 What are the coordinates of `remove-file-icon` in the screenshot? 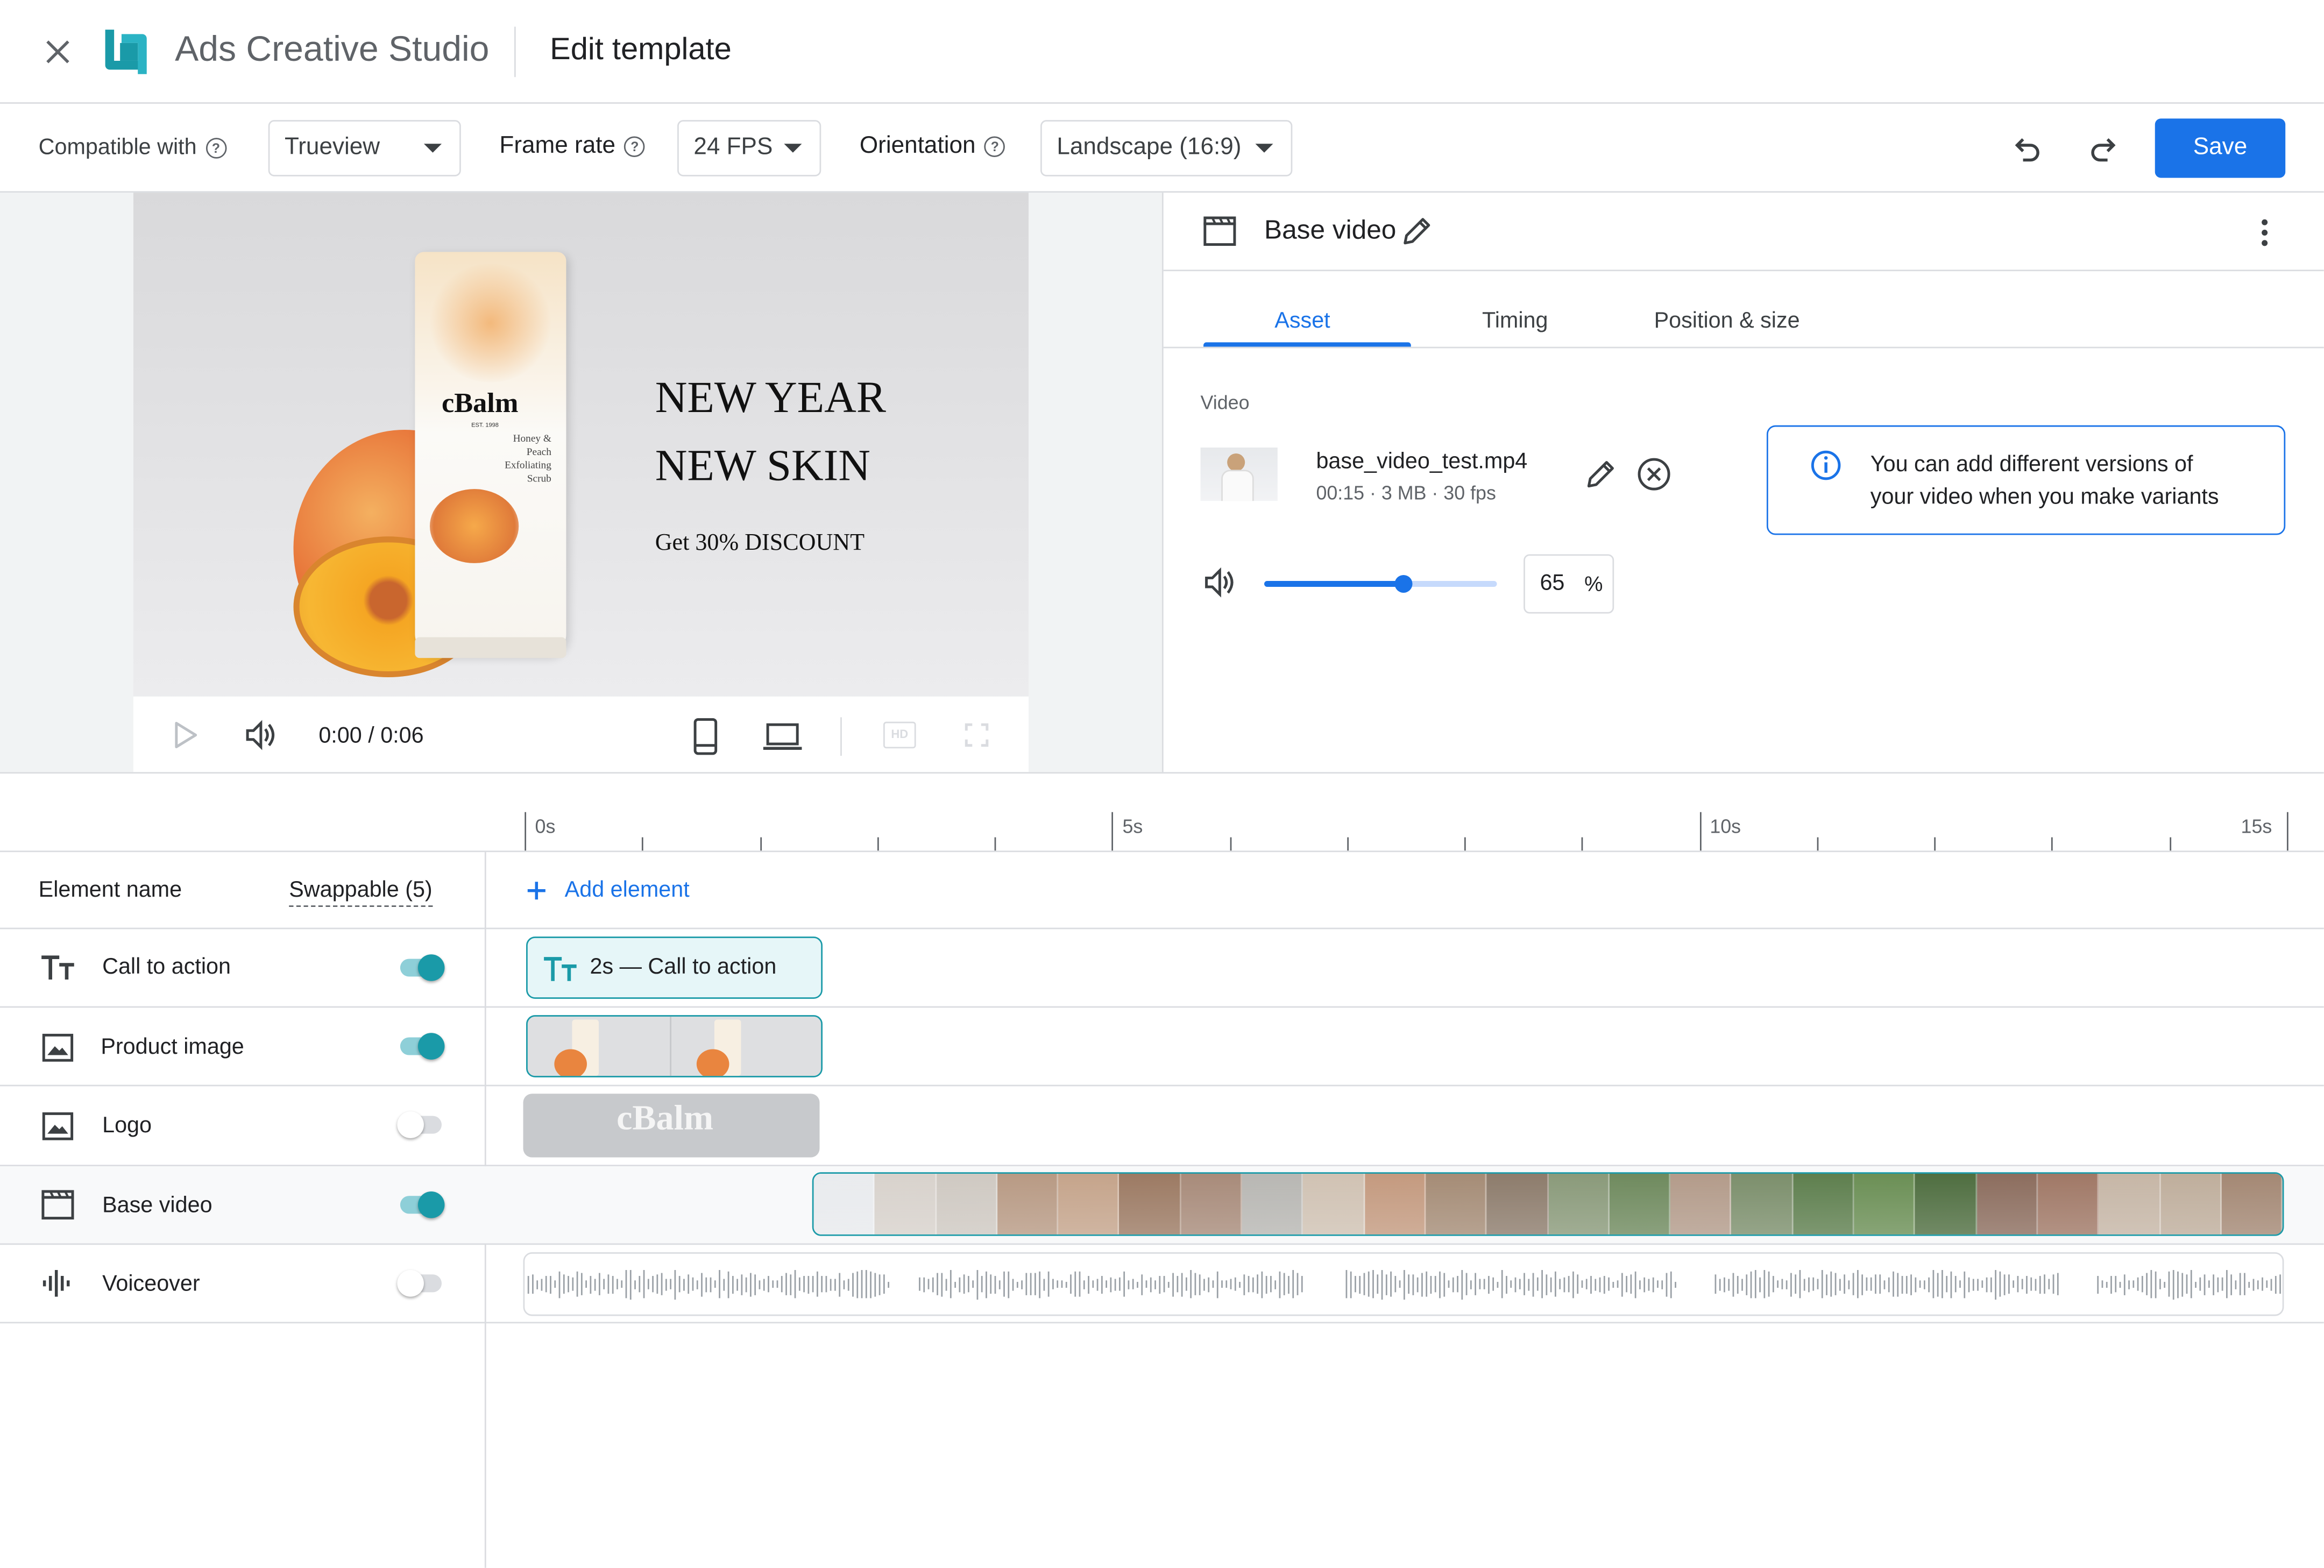 It's located at (1654, 474).